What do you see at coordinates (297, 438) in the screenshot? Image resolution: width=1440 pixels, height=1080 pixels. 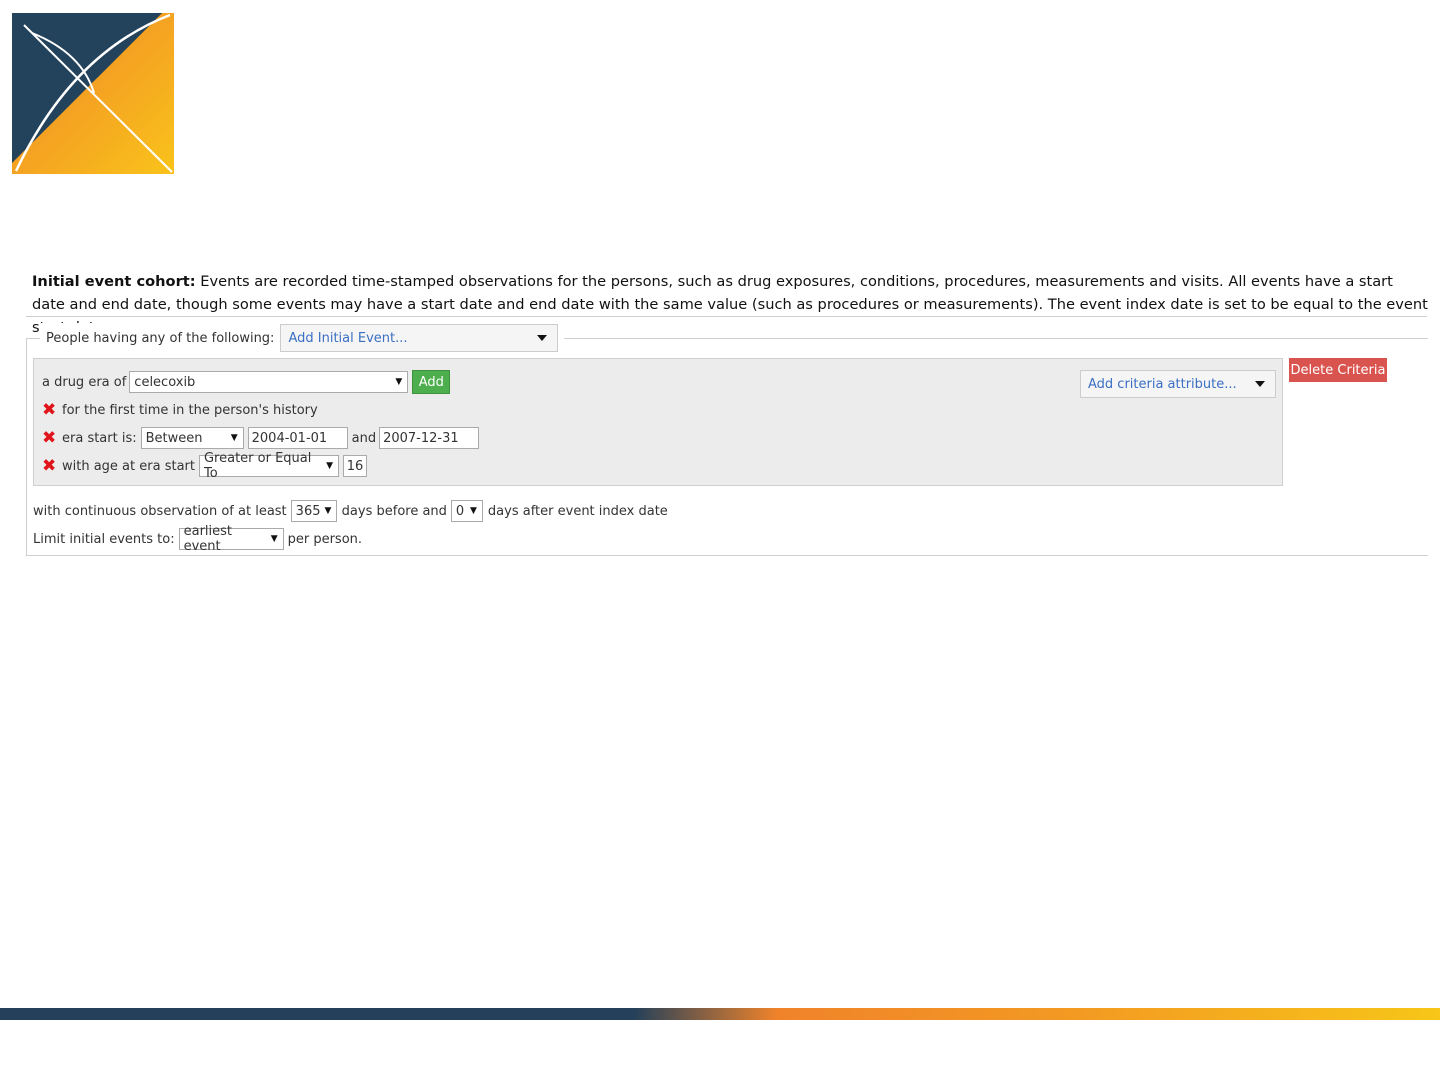 I see `era-start-from-input: 2004-01-01` at bounding box center [297, 438].